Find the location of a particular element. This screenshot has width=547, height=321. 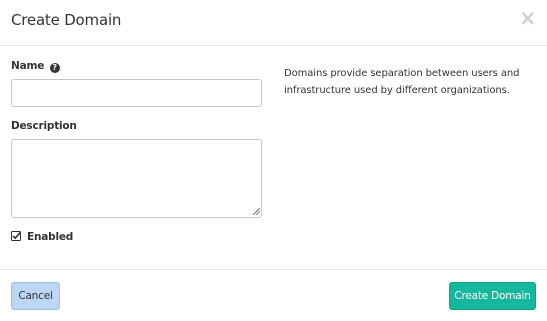

enabled-checkbox: Enabled is located at coordinates (42, 238).